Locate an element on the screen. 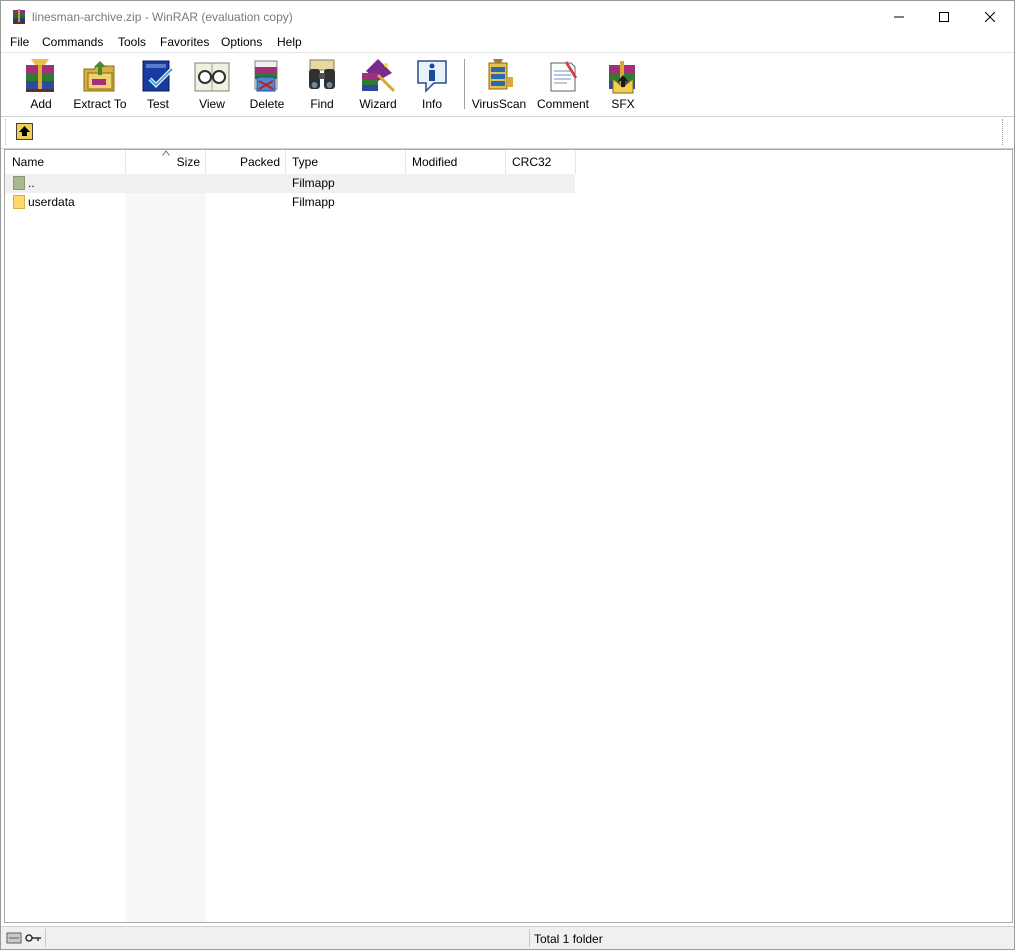 The height and width of the screenshot is (950, 1015). menu-tools: Tools is located at coordinates (132, 42).